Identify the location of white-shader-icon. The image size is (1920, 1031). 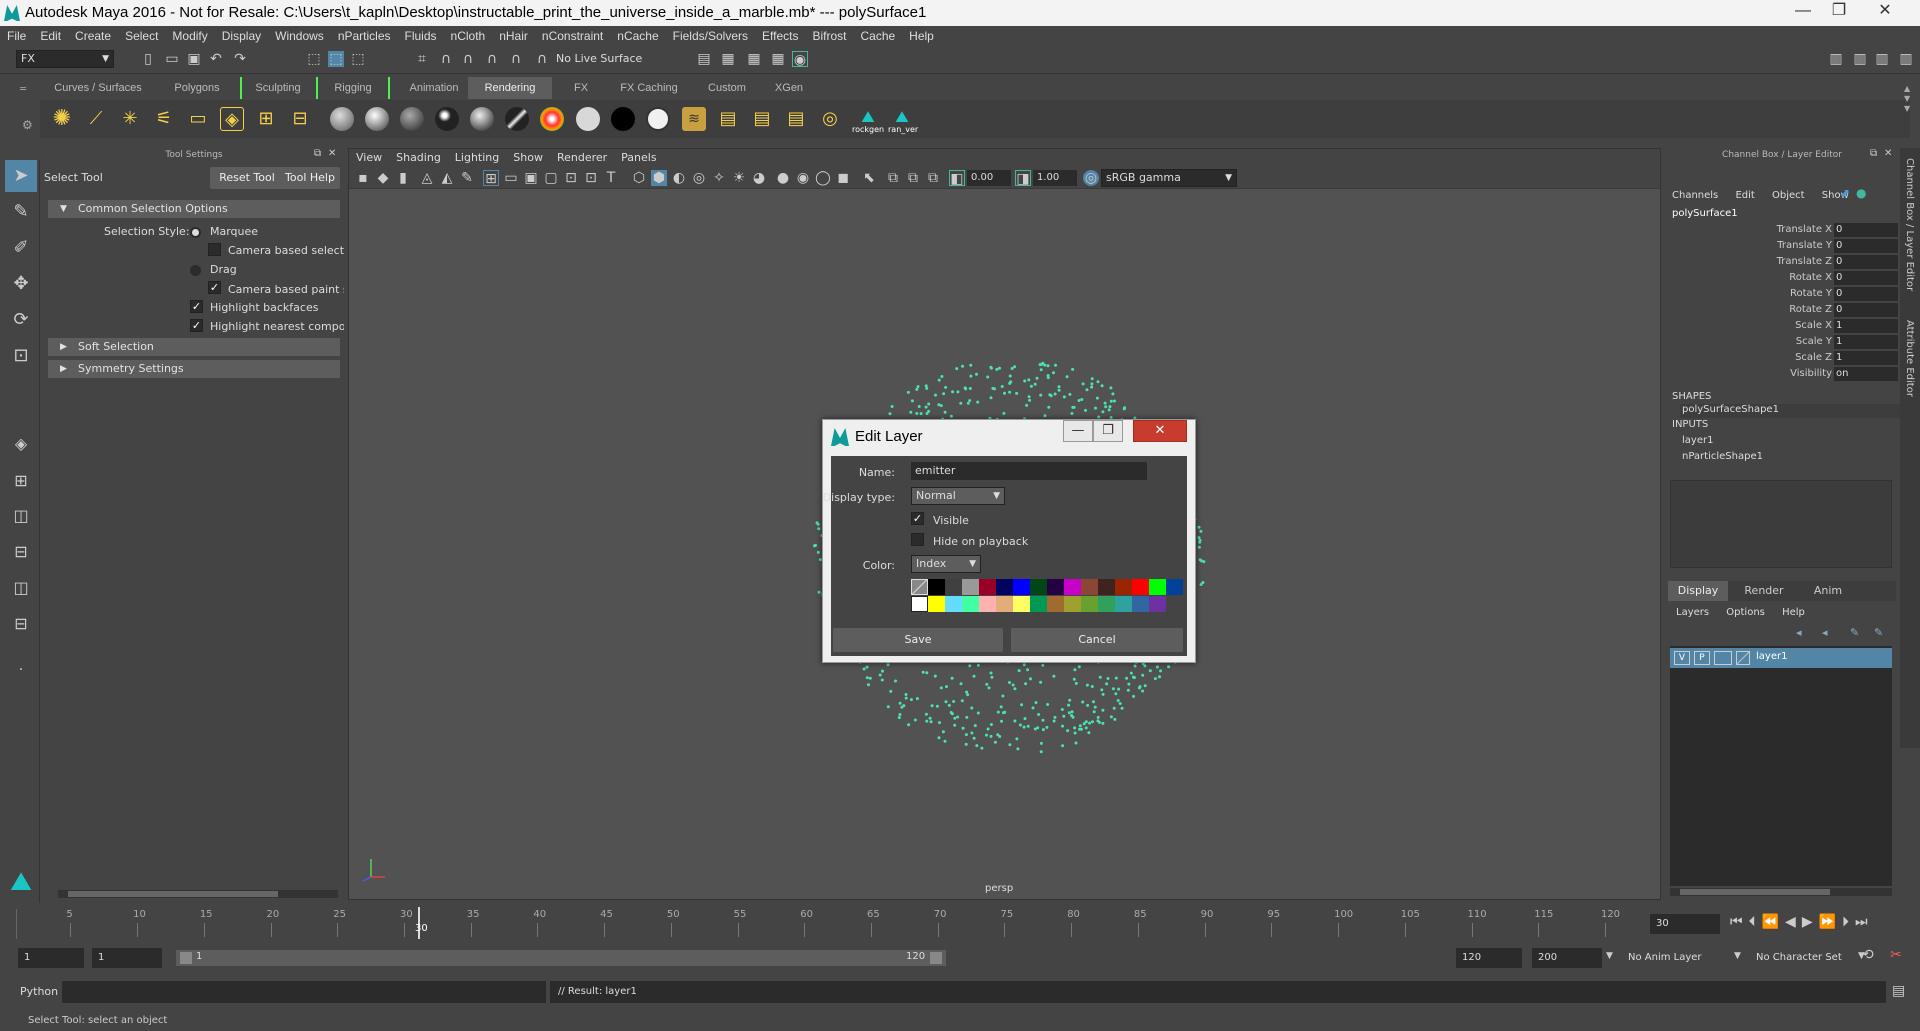
(658, 119).